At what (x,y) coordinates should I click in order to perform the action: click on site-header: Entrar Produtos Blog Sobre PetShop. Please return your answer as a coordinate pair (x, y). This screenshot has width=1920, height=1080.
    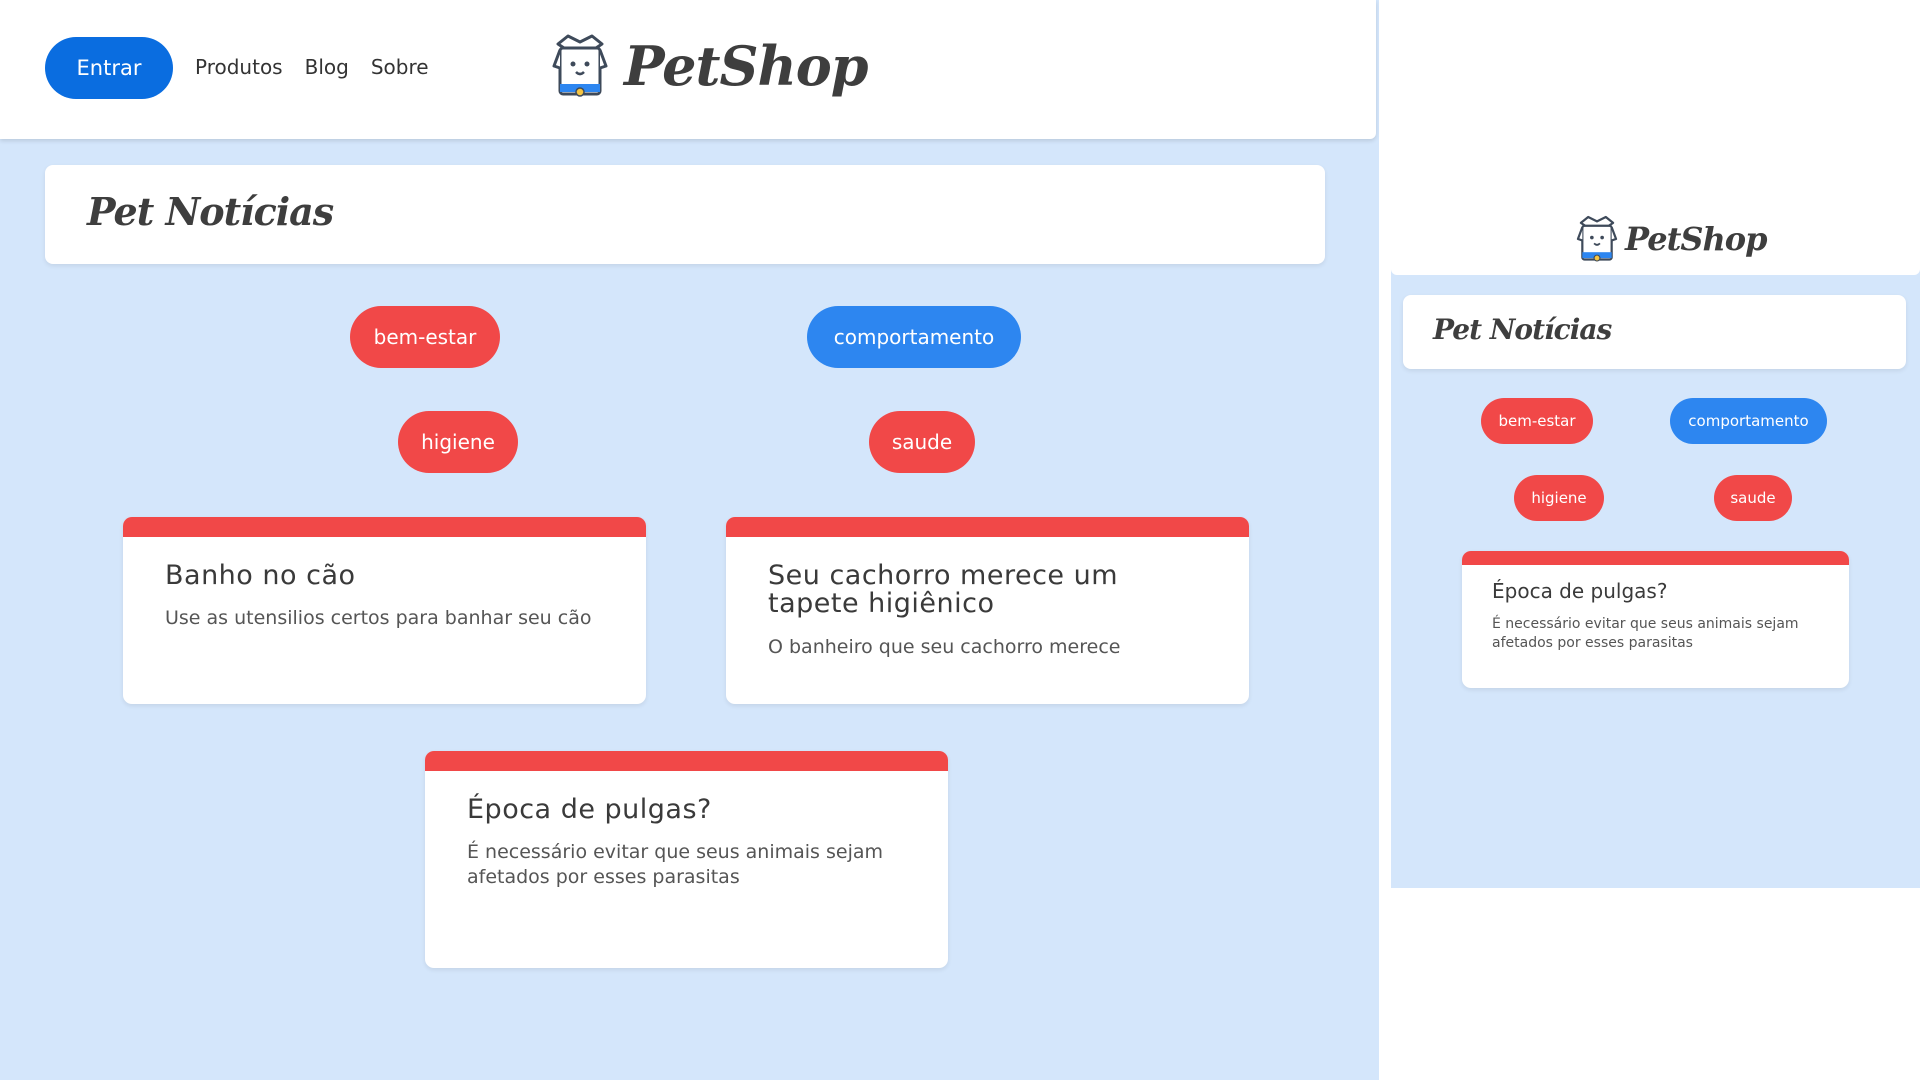
    Looking at the image, I should click on (688, 69).